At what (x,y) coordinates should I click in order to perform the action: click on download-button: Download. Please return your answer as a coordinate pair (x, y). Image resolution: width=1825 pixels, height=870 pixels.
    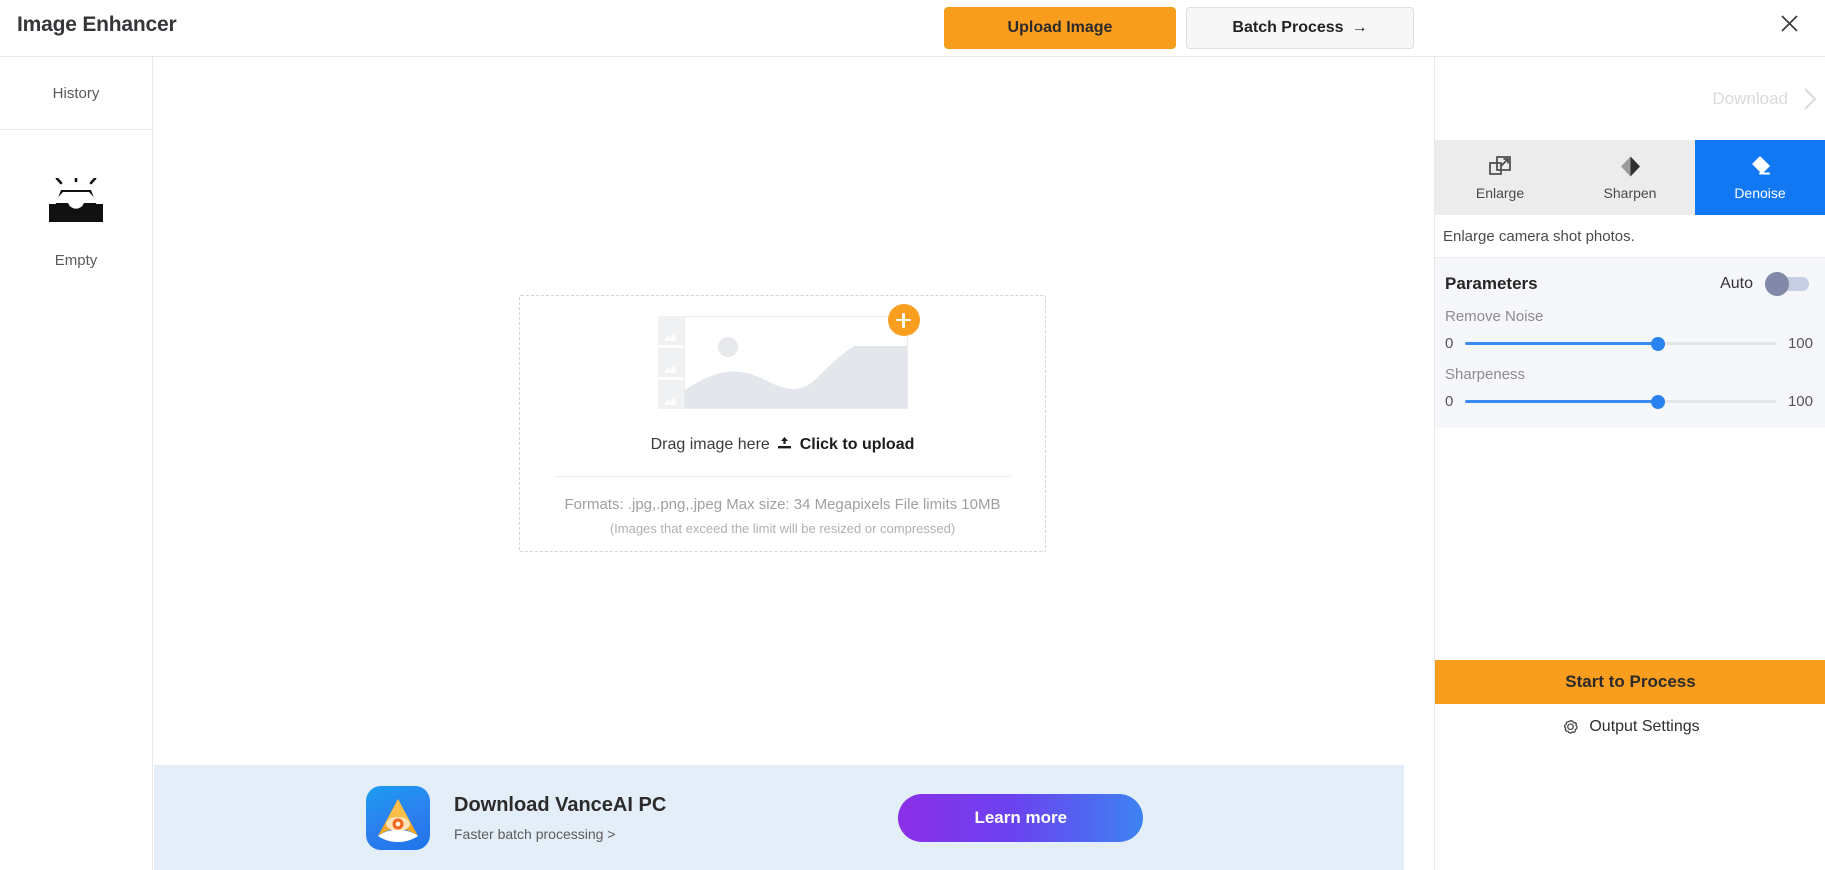
    Looking at the image, I should click on (1630, 98).